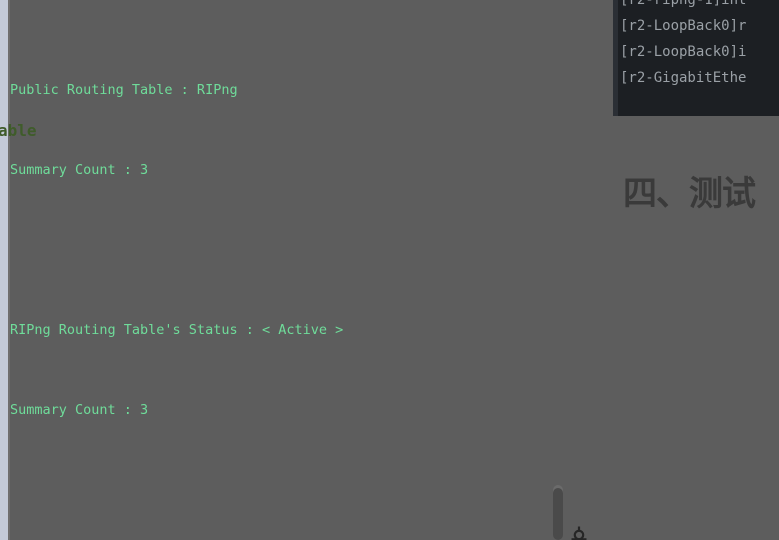  Describe the element at coordinates (79, 170) in the screenshot. I see `public-summary-count-line: Summary Count : 3` at that location.